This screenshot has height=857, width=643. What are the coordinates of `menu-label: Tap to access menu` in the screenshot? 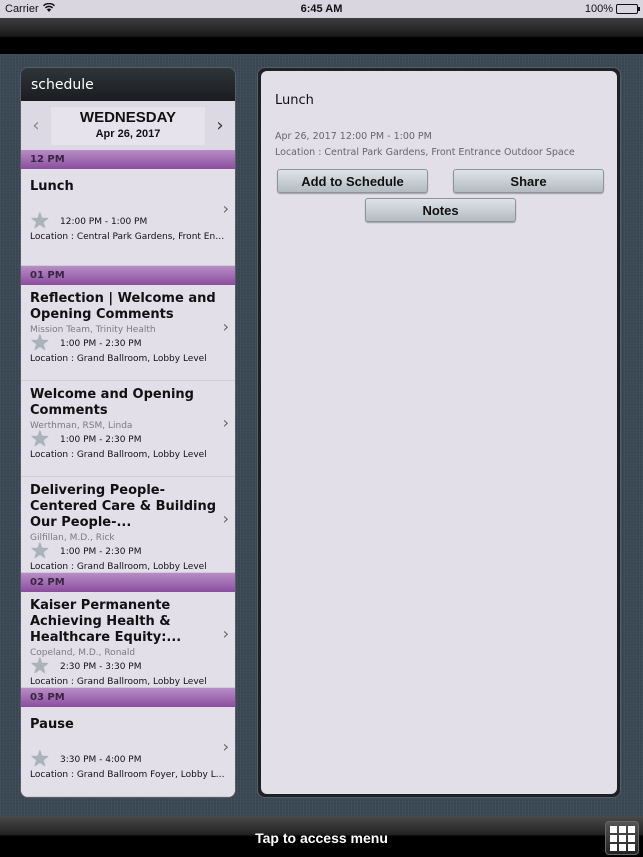 It's located at (321, 838).